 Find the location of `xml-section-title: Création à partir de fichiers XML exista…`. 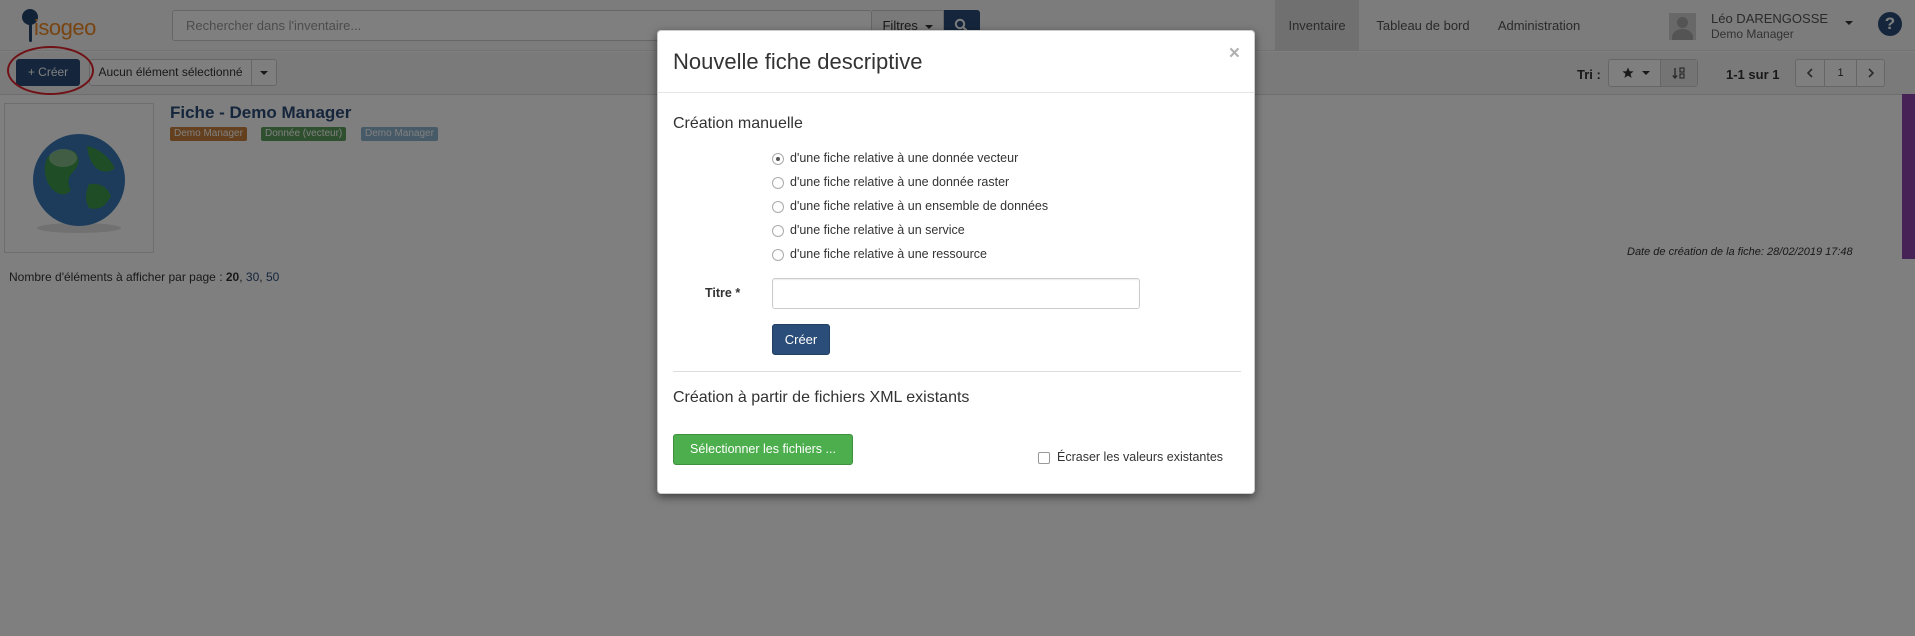

xml-section-title: Création à partir de fichiers XML exista… is located at coordinates (821, 397).